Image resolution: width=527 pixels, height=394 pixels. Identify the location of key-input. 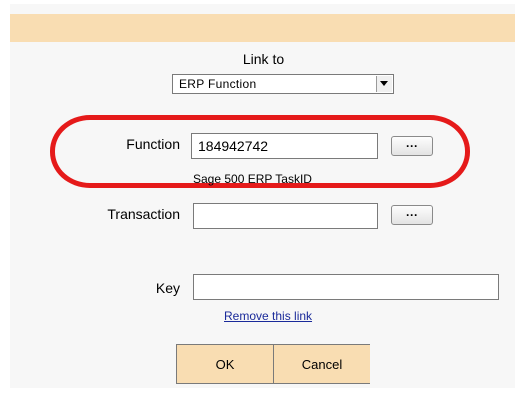
(346, 287).